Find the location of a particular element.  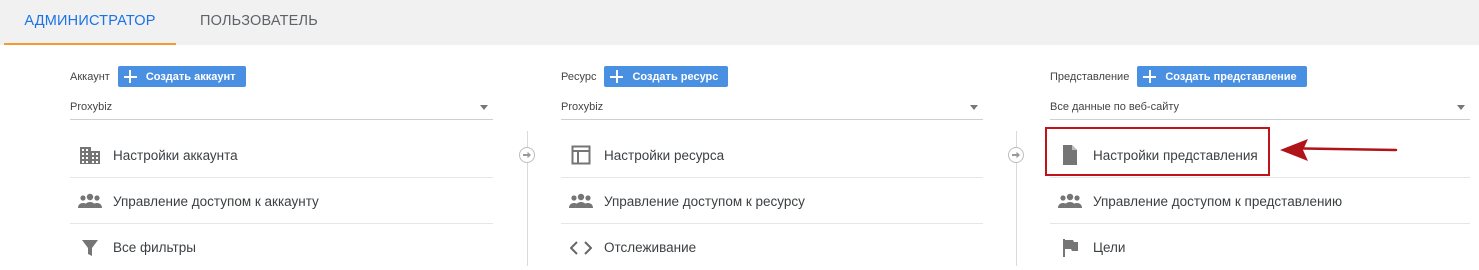

menu-item-account-settings: Настройки аккаунта is located at coordinates (281, 155).